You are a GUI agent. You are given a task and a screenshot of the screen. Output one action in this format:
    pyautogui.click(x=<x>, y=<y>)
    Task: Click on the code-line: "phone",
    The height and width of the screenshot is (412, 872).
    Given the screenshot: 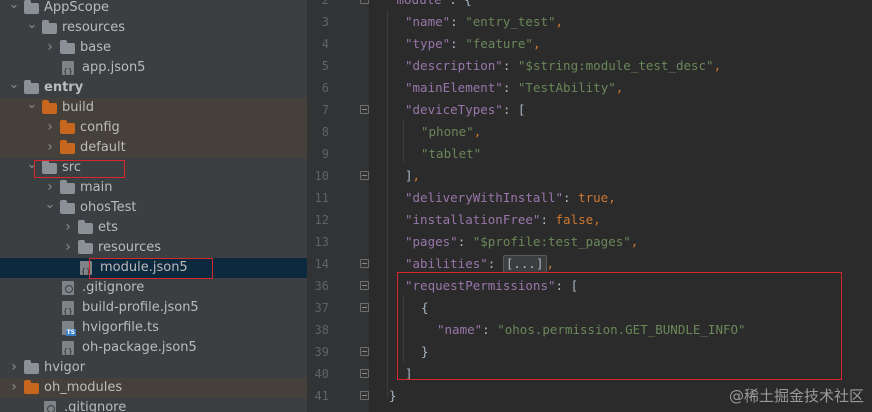 What is the action you would take?
    pyautogui.click(x=451, y=132)
    